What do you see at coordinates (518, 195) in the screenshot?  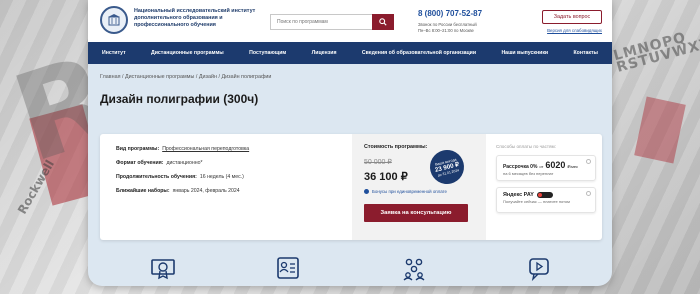 I see `yandex-pay-label: Яндекс PAY` at bounding box center [518, 195].